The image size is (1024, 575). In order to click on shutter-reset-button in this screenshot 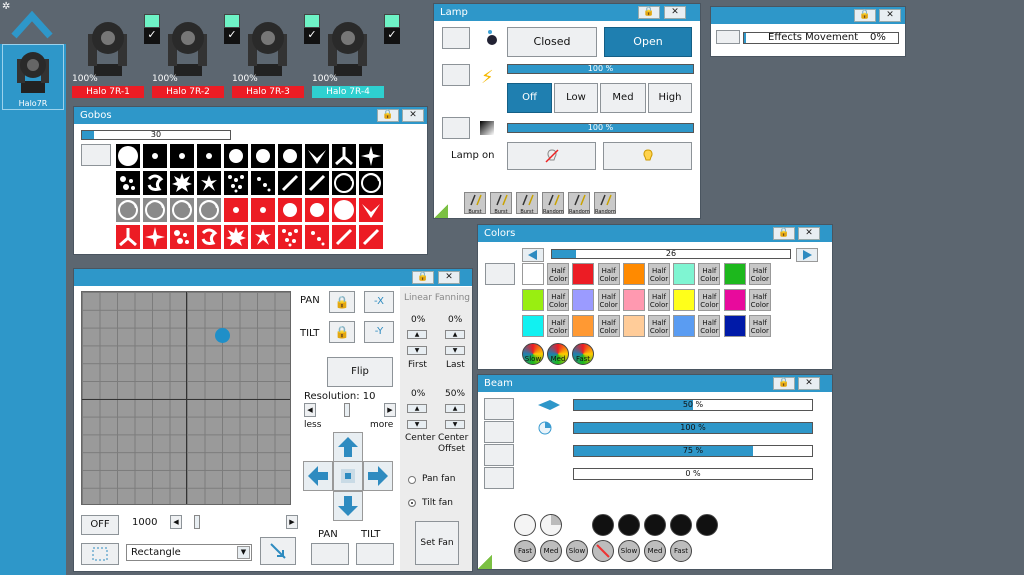, I will do `click(456, 38)`.